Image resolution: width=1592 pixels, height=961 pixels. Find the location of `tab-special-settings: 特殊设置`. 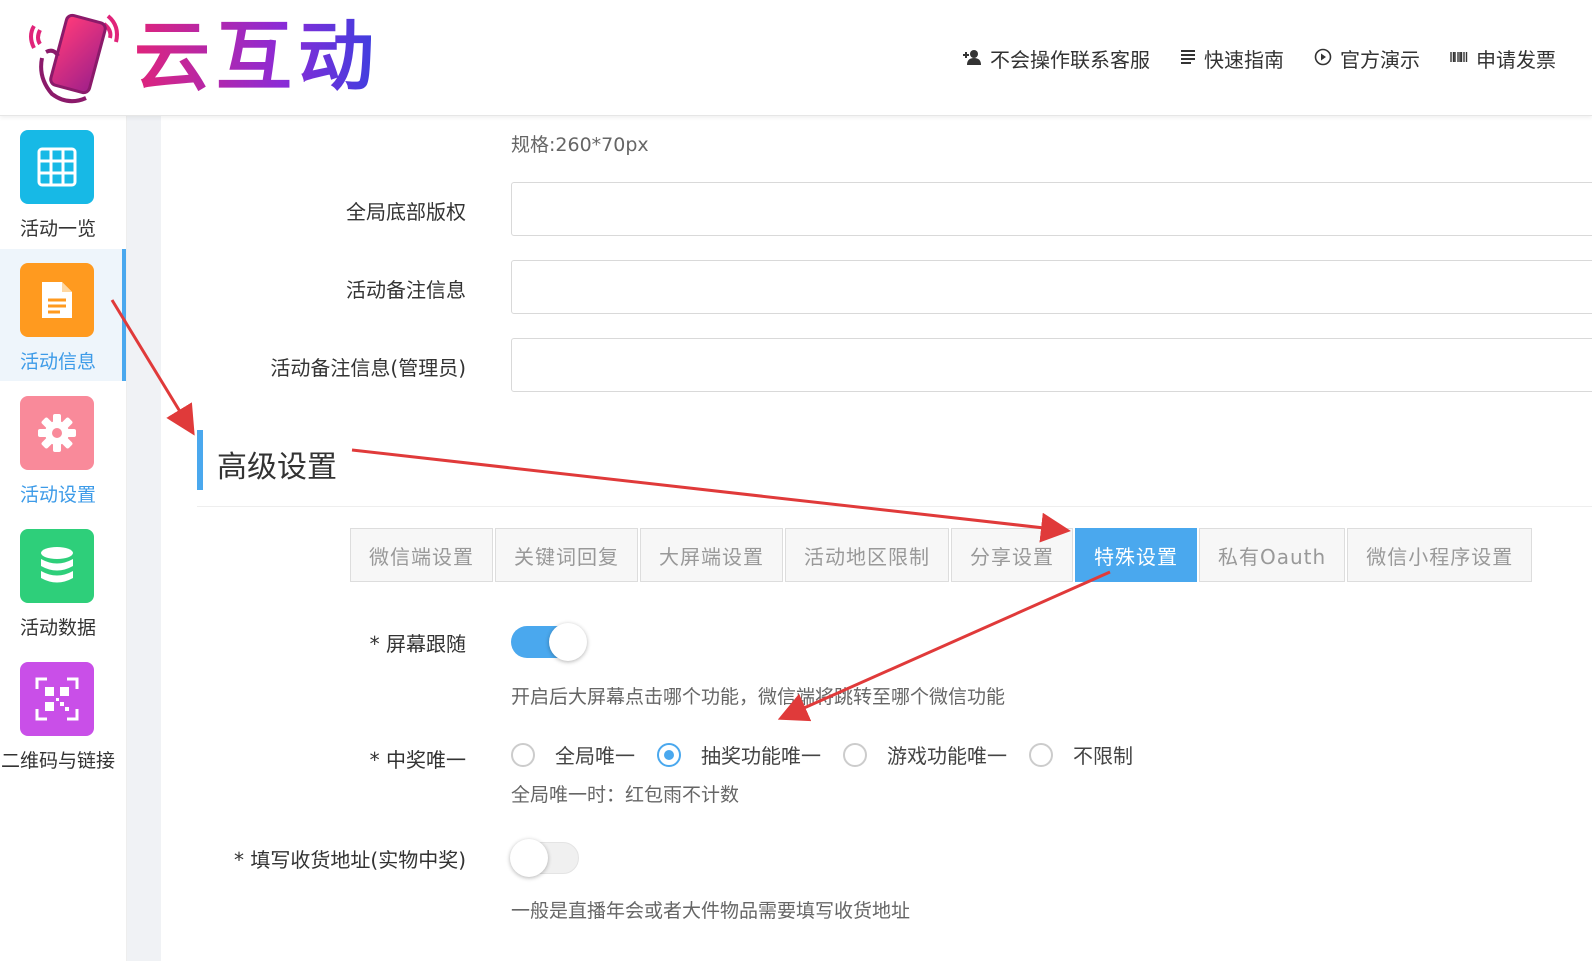

tab-special-settings: 特殊设置 is located at coordinates (1136, 555).